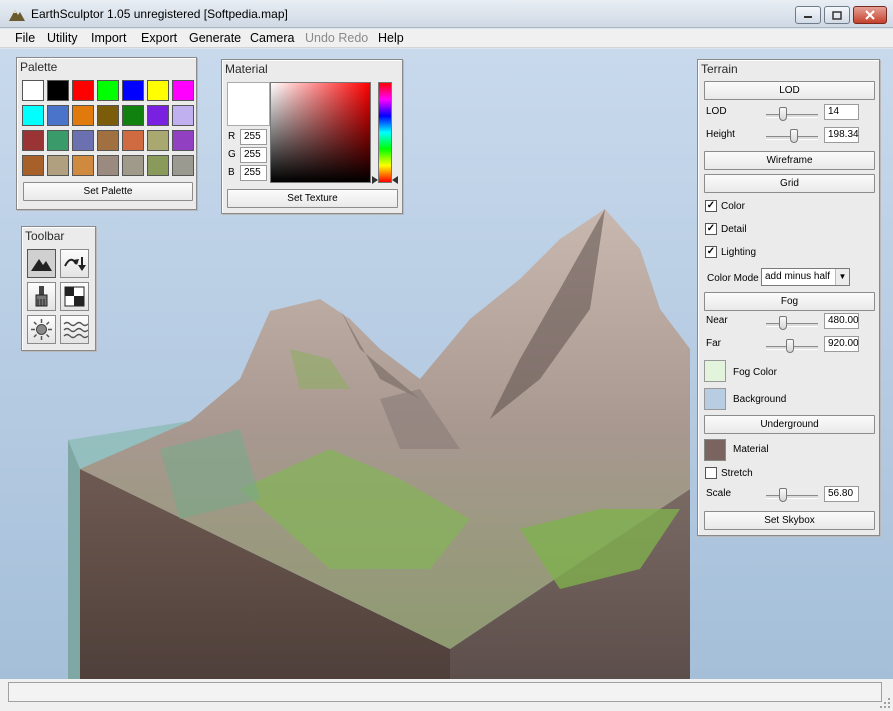 This screenshot has width=893, height=711. Describe the element at coordinates (320, 132) in the screenshot. I see `material-color-picker` at that location.